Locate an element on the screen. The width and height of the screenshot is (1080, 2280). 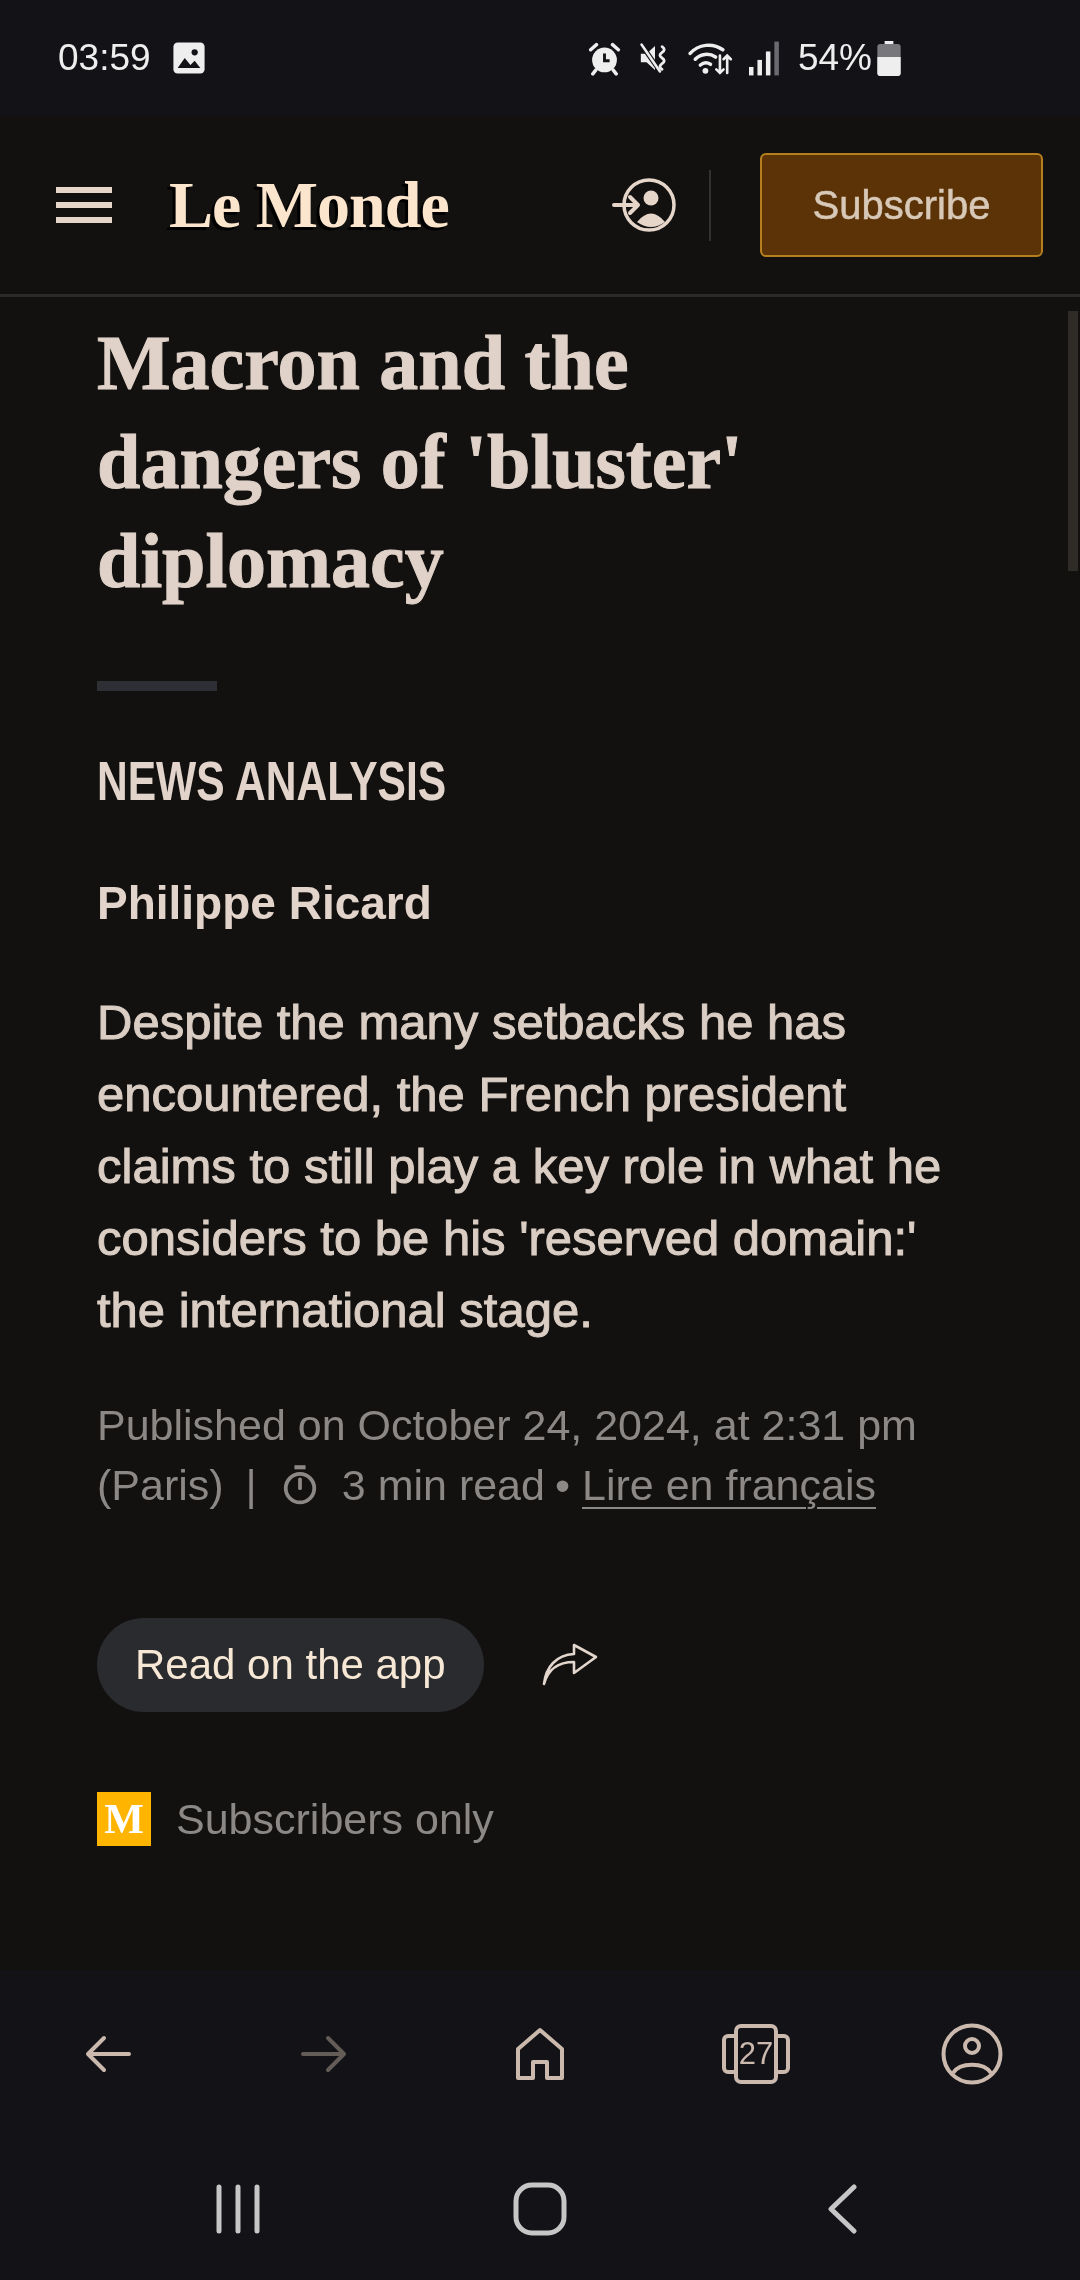
home-icon is located at coordinates (540, 2053).